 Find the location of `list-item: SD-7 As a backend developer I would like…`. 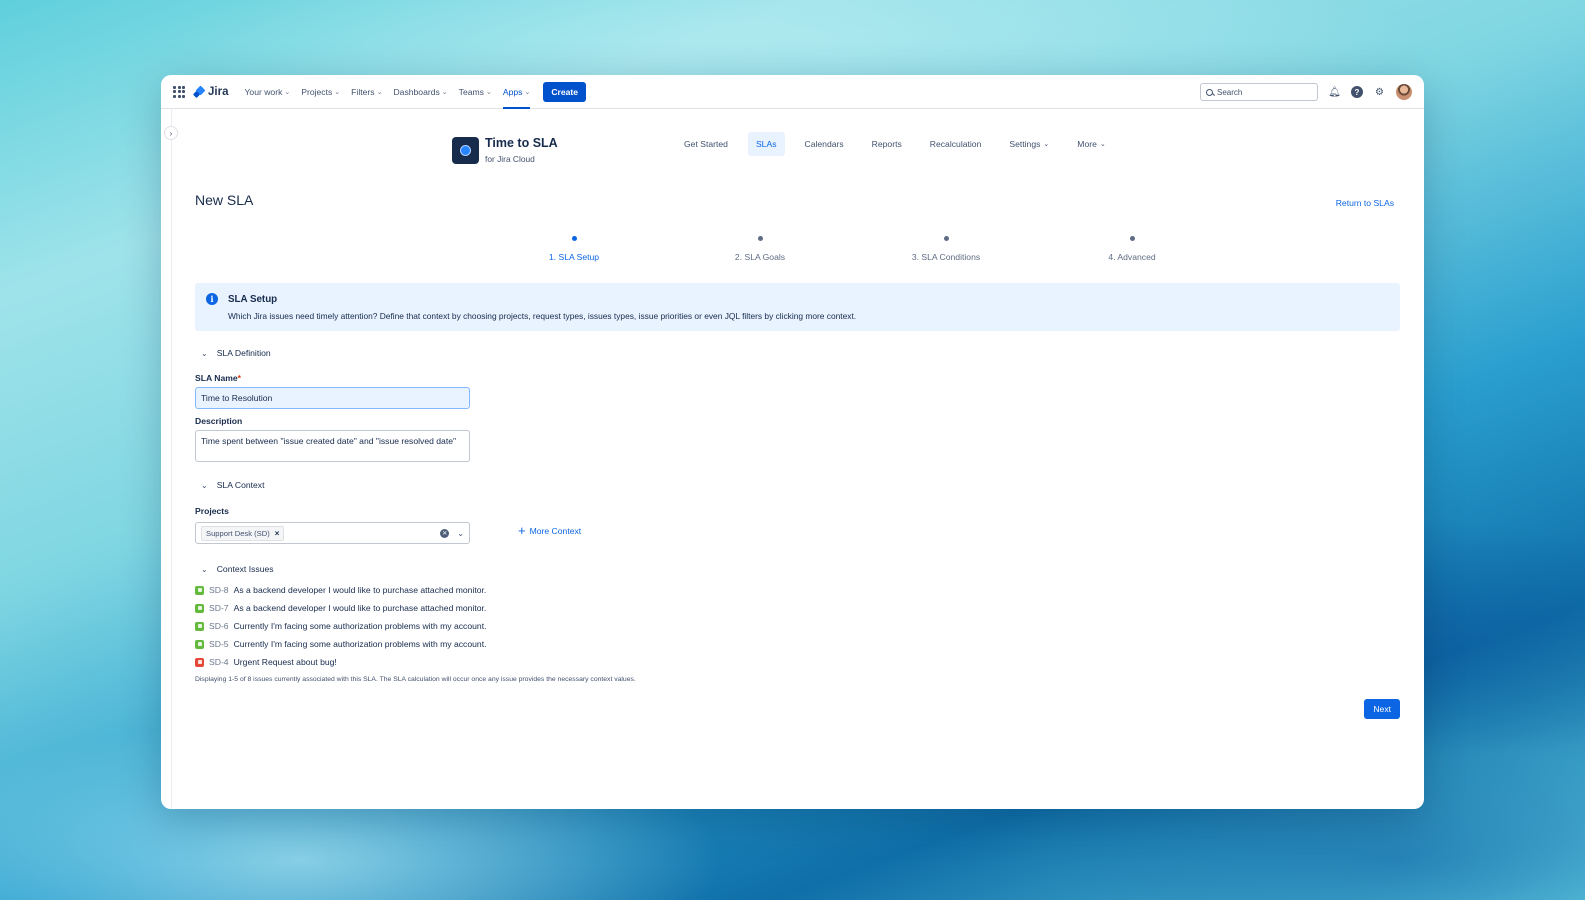

list-item: SD-7 As a backend developer I would like… is located at coordinates (340, 608).